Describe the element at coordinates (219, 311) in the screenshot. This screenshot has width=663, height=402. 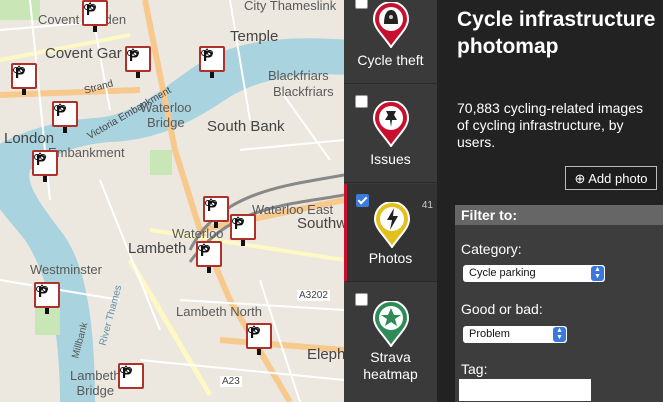
I see `map-label: Lambeth North` at that location.